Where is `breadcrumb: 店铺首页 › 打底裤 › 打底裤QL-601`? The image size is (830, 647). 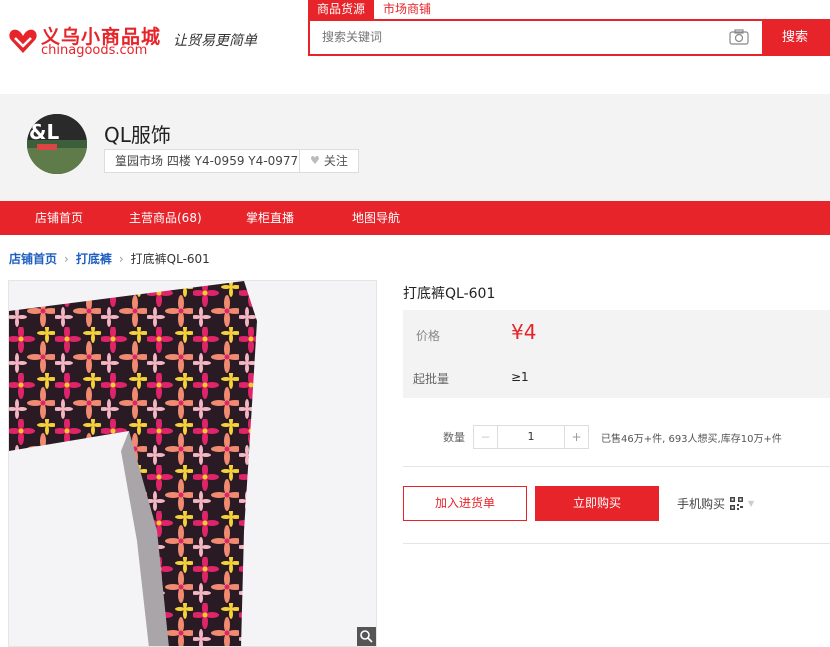
breadcrumb: 店铺首页 › 打底裤 › 打底裤QL-601 is located at coordinates (109, 258).